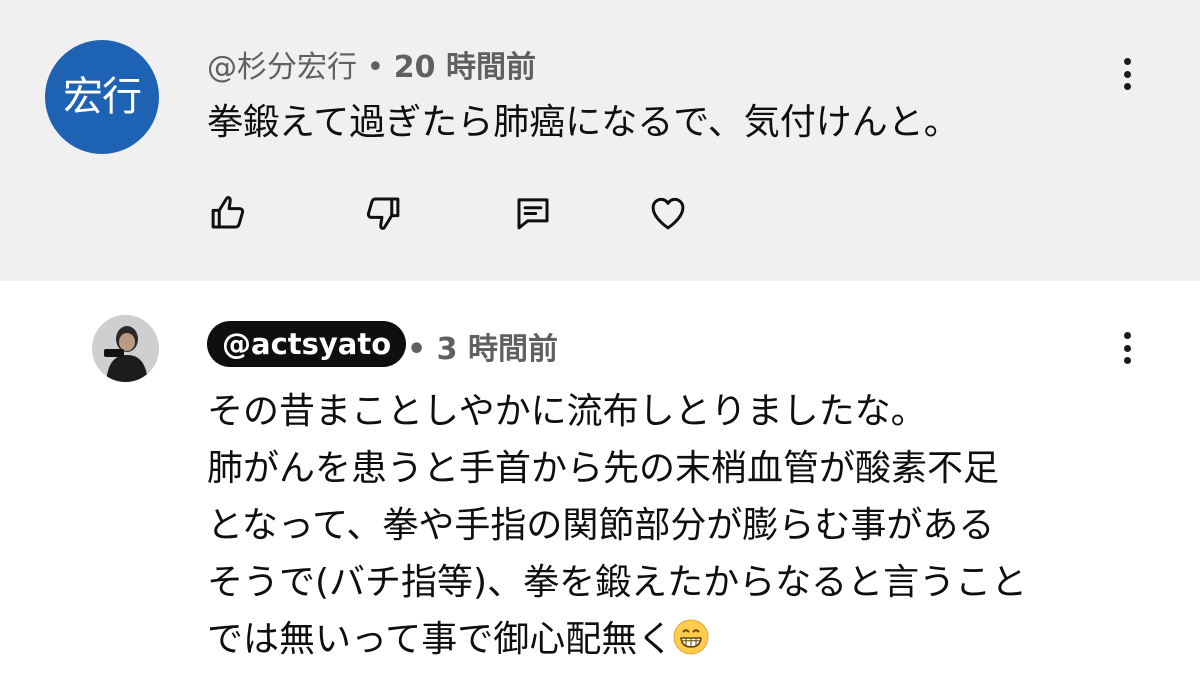 The image size is (1200, 681). I want to click on reply-line: では無いって事で御心配無く, so click(440, 639).